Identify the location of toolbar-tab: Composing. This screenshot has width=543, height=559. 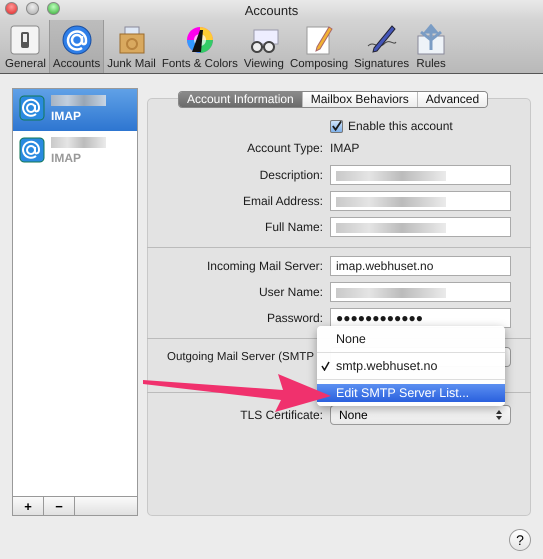
(319, 46).